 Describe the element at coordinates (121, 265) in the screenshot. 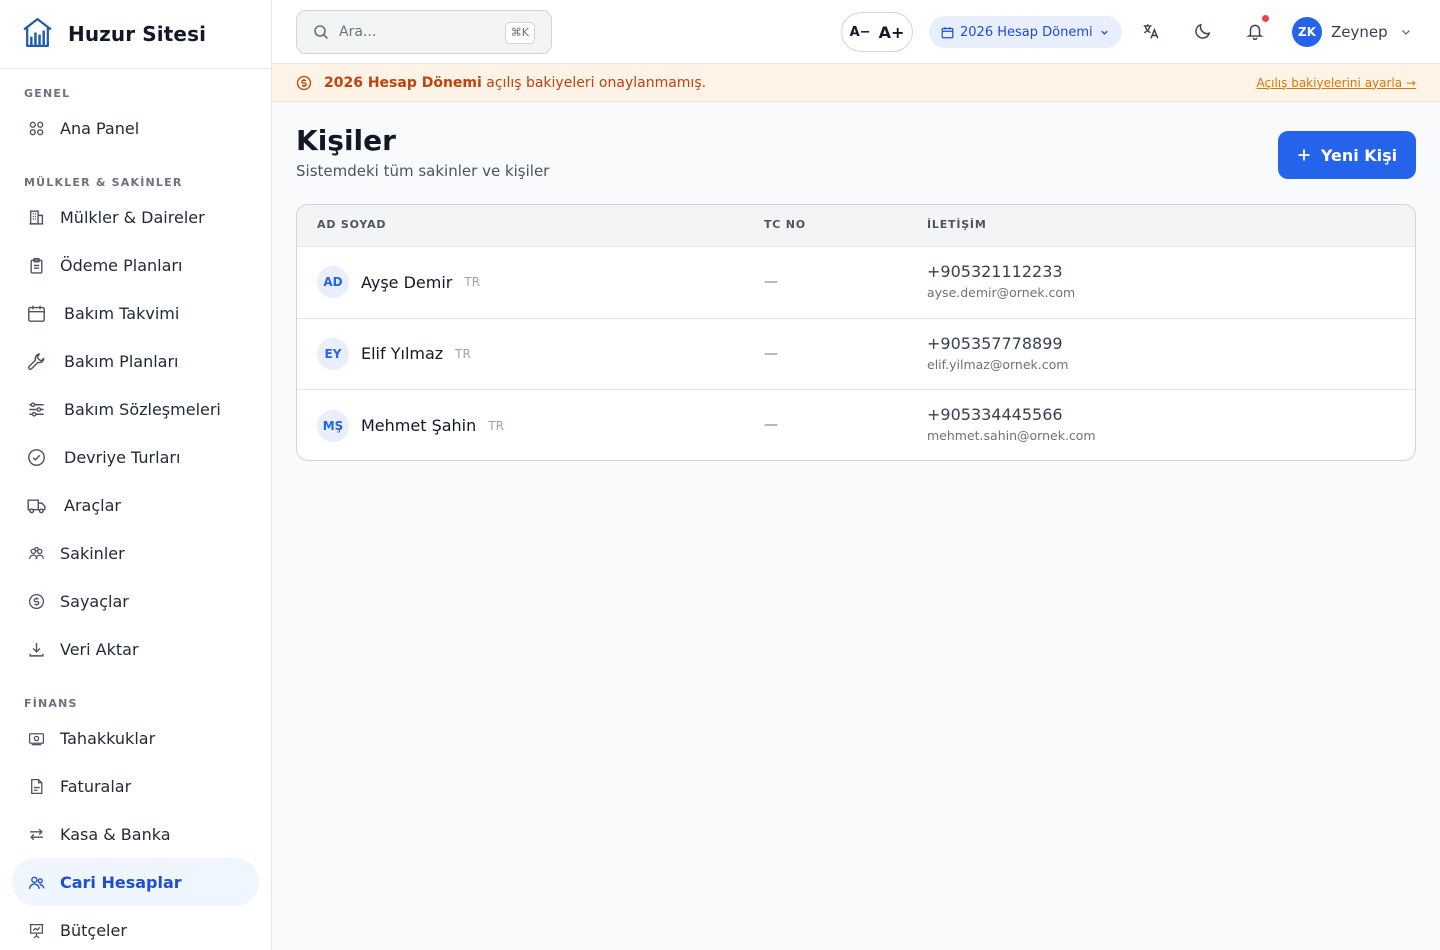

I see `sidebar-item-label: Ödeme Planları` at that location.